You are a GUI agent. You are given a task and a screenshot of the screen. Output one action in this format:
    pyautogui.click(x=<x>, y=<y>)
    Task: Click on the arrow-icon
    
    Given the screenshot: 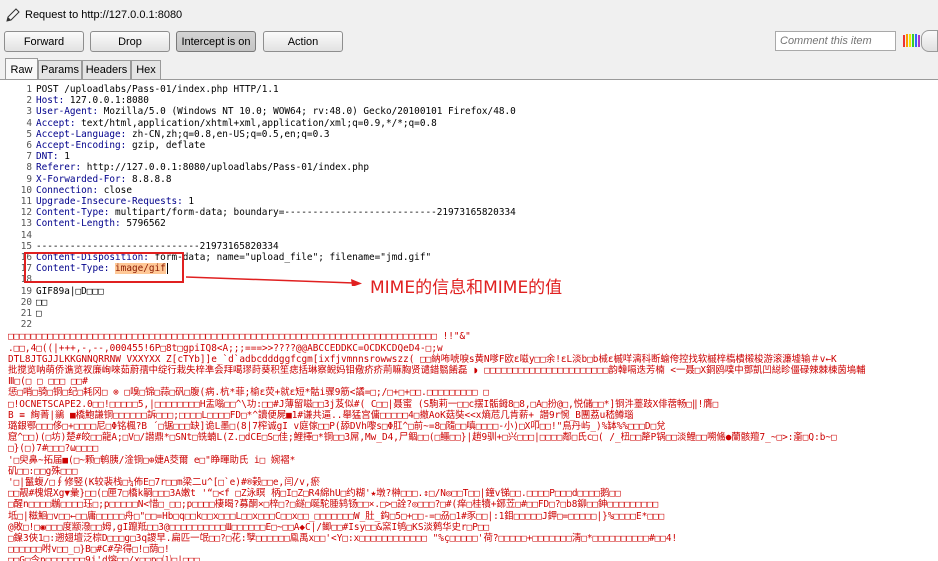 What is the action you would take?
    pyautogui.click(x=274, y=281)
    